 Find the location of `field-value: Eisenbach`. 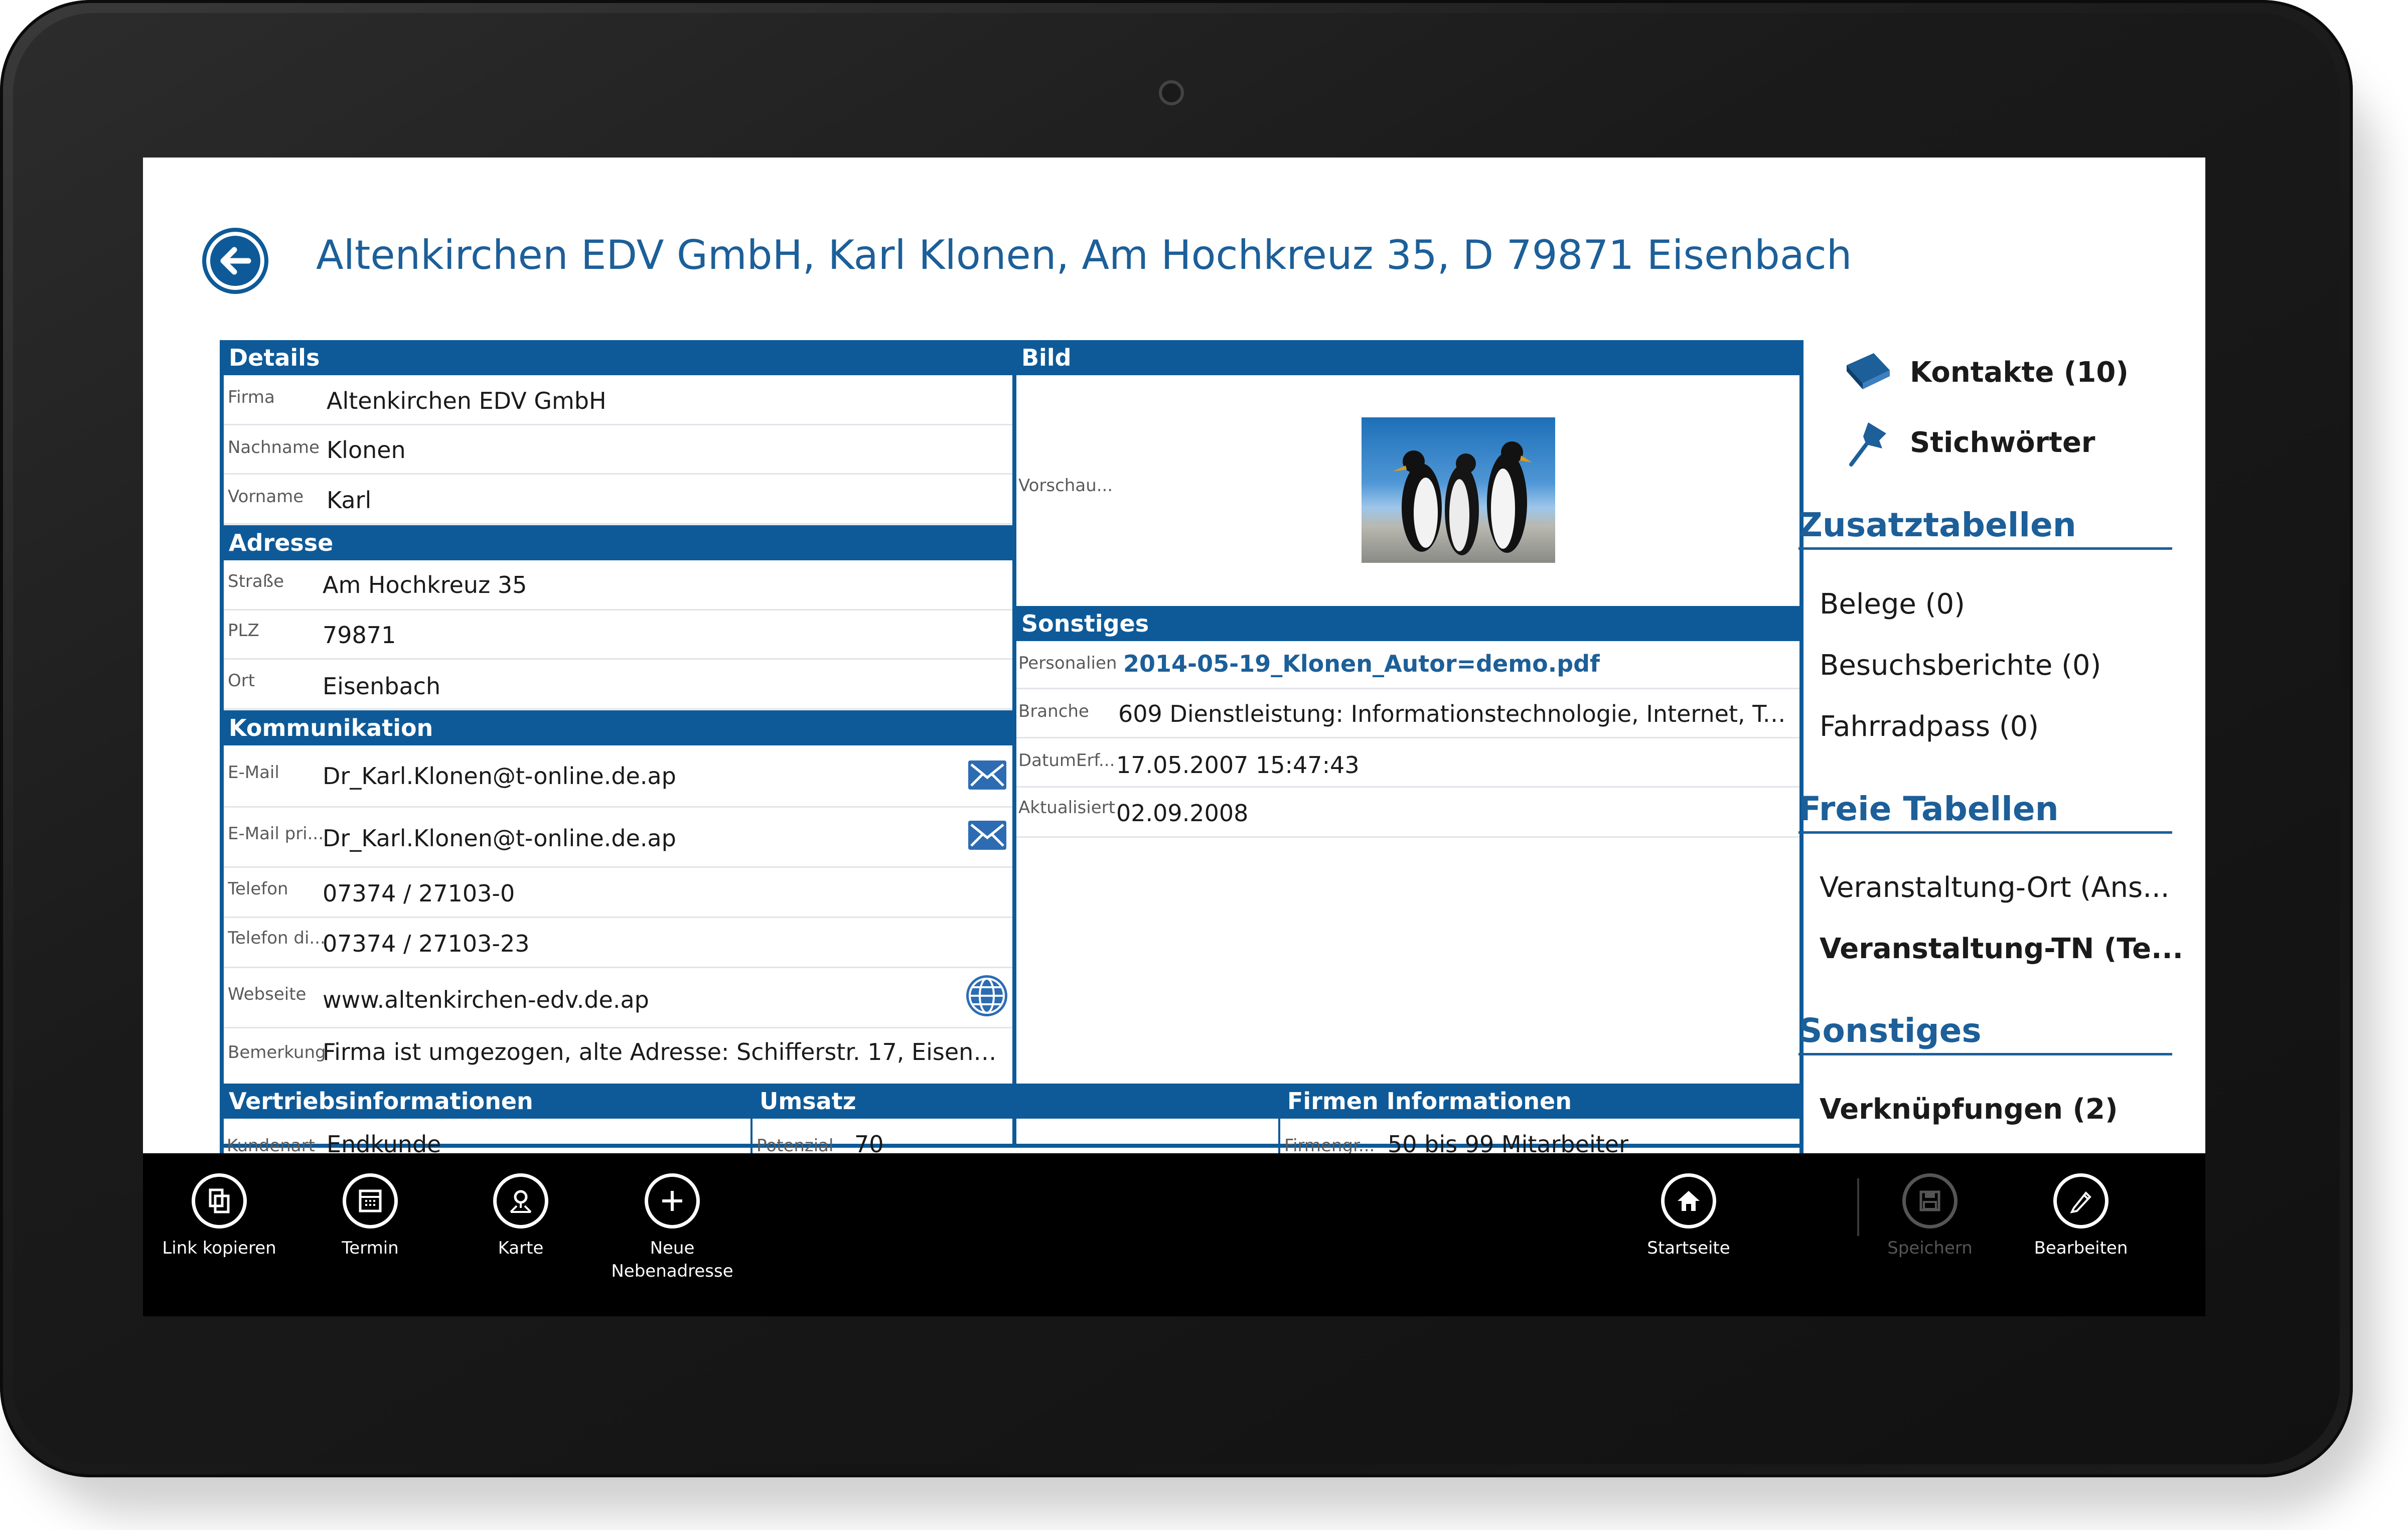

field-value: Eisenbach is located at coordinates (382, 686).